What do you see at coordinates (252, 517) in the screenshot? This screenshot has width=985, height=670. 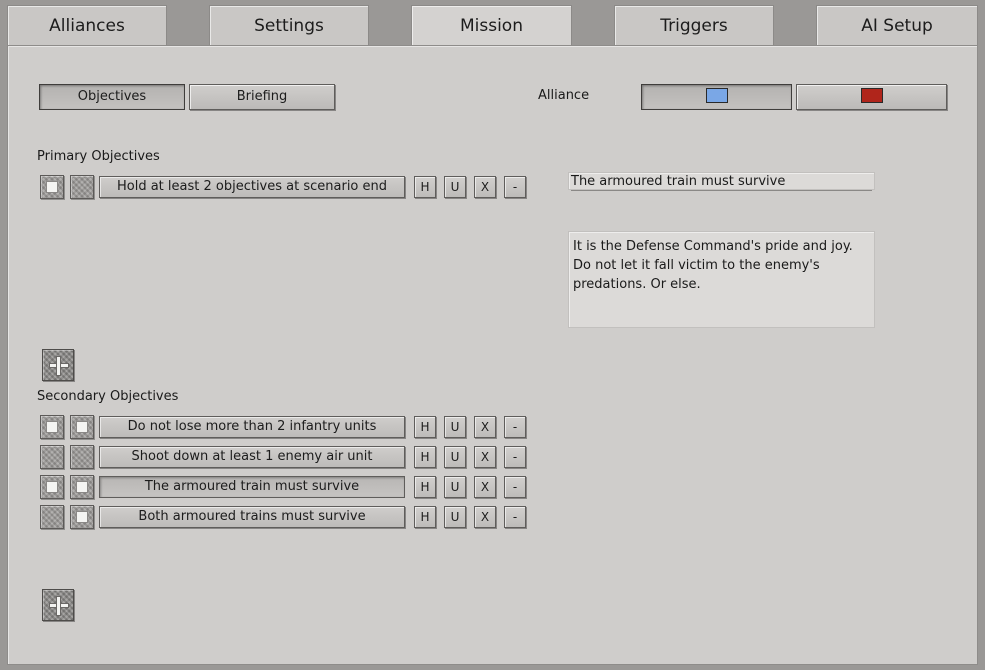 I see `secondary-objective-button: Both armoured trains must survive` at bounding box center [252, 517].